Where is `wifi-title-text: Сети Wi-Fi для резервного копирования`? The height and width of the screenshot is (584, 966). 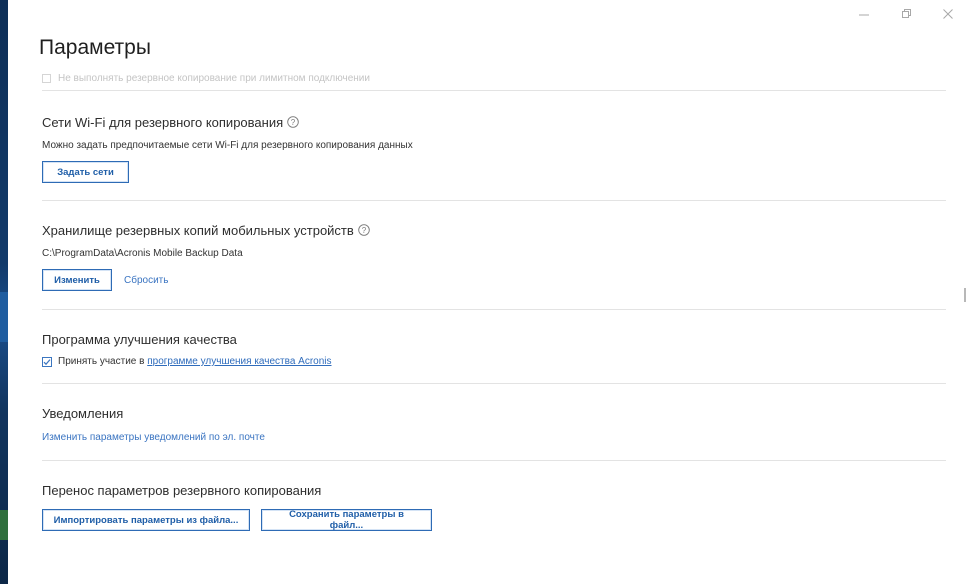
wifi-title-text: Сети Wi-Fi для резервного копирования is located at coordinates (163, 122).